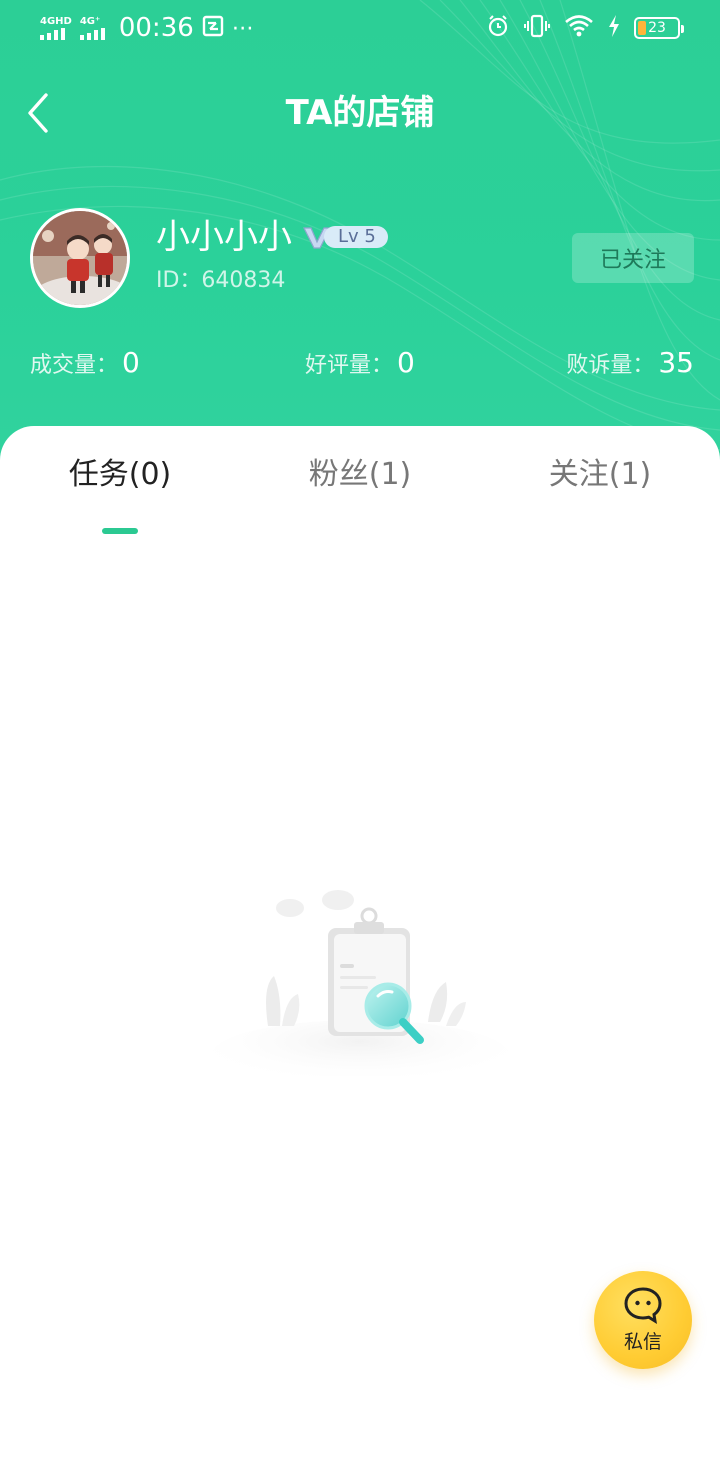 Image resolution: width=720 pixels, height=1460 pixels. I want to click on tab-tasks: 任务(0), so click(120, 475).